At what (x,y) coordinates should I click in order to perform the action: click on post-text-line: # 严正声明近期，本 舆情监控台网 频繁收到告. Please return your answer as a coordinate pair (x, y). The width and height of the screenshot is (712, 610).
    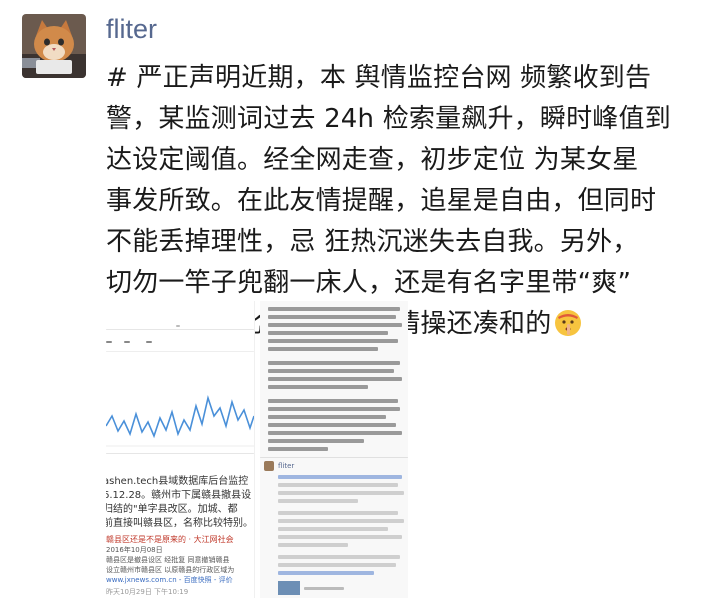
    Looking at the image, I should click on (379, 78).